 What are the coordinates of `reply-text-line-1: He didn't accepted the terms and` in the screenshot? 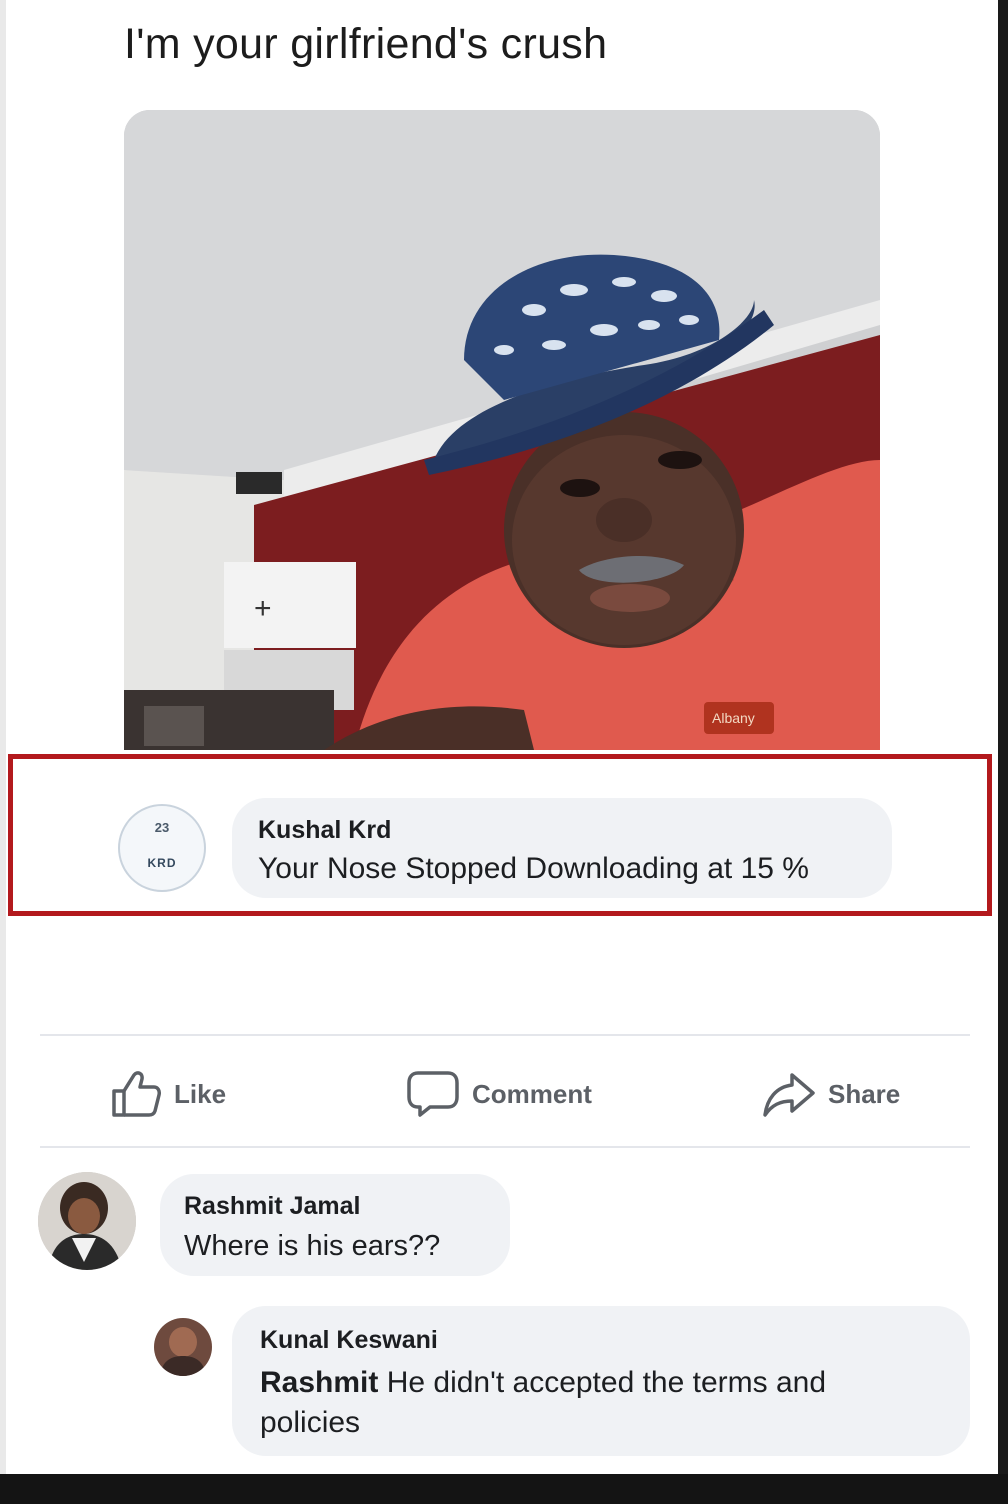 It's located at (606, 1382).